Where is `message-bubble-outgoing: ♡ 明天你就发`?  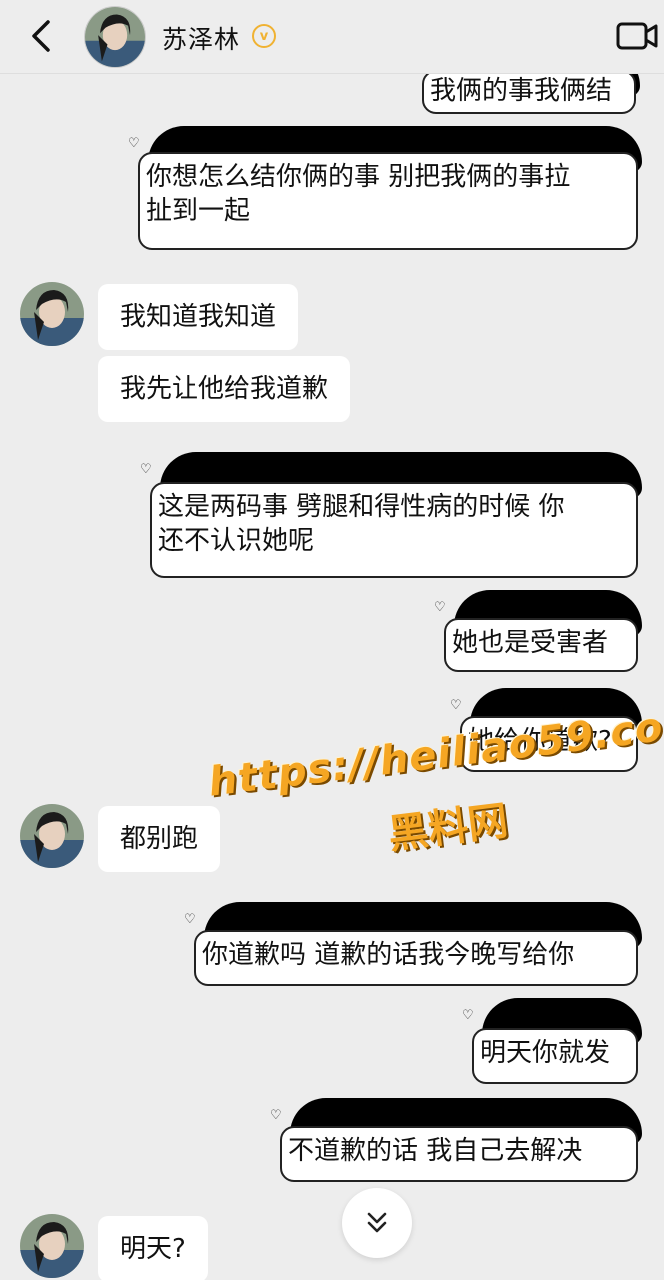
message-bubble-outgoing: ♡ 明天你就发 is located at coordinates (552, 1041).